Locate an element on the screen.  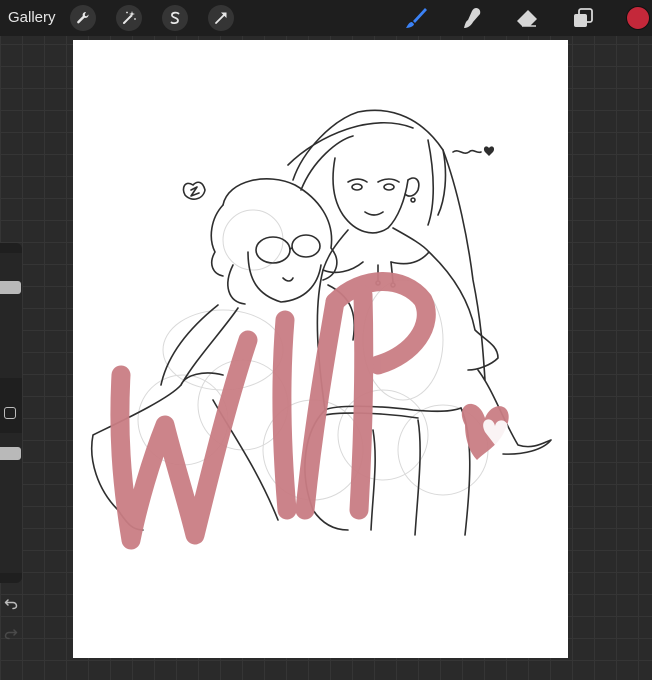
undo-button is located at coordinates (11, 603).